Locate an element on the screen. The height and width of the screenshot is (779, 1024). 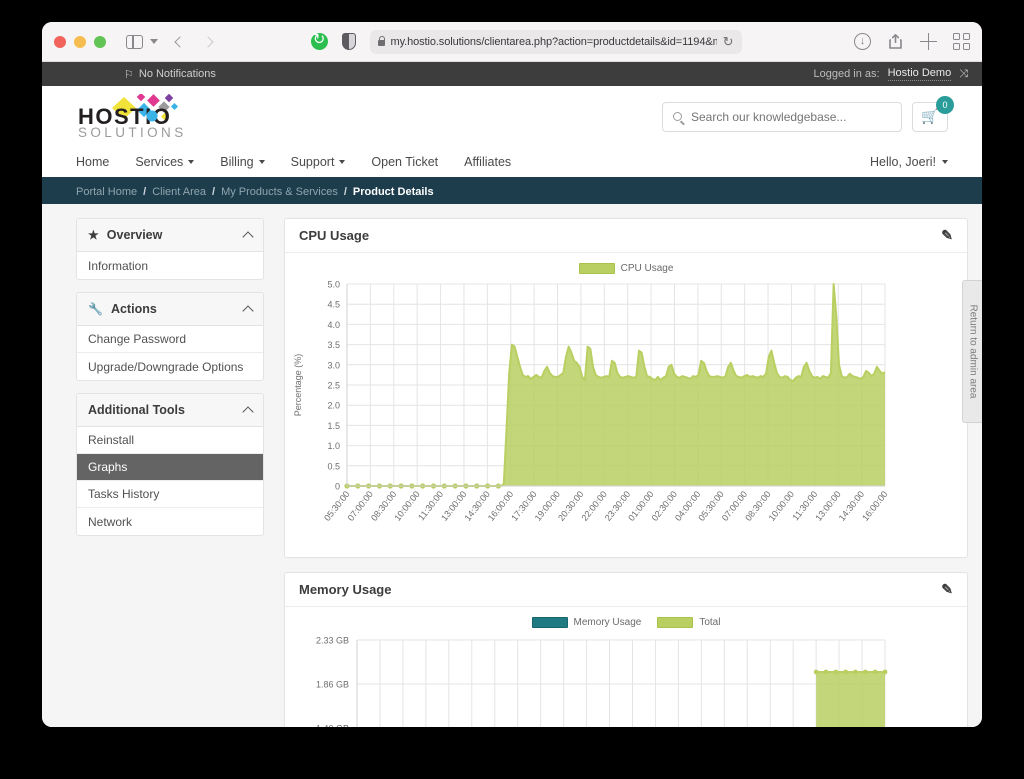
close-window-button is located at coordinates (60, 41).